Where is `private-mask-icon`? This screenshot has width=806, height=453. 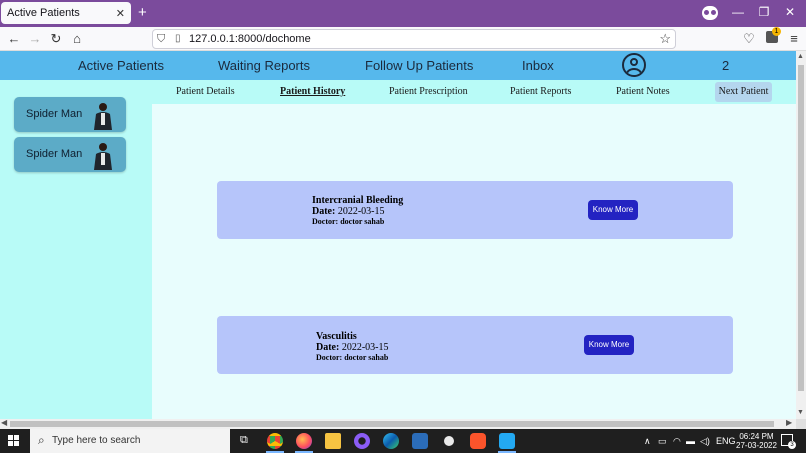 private-mask-icon is located at coordinates (710, 13).